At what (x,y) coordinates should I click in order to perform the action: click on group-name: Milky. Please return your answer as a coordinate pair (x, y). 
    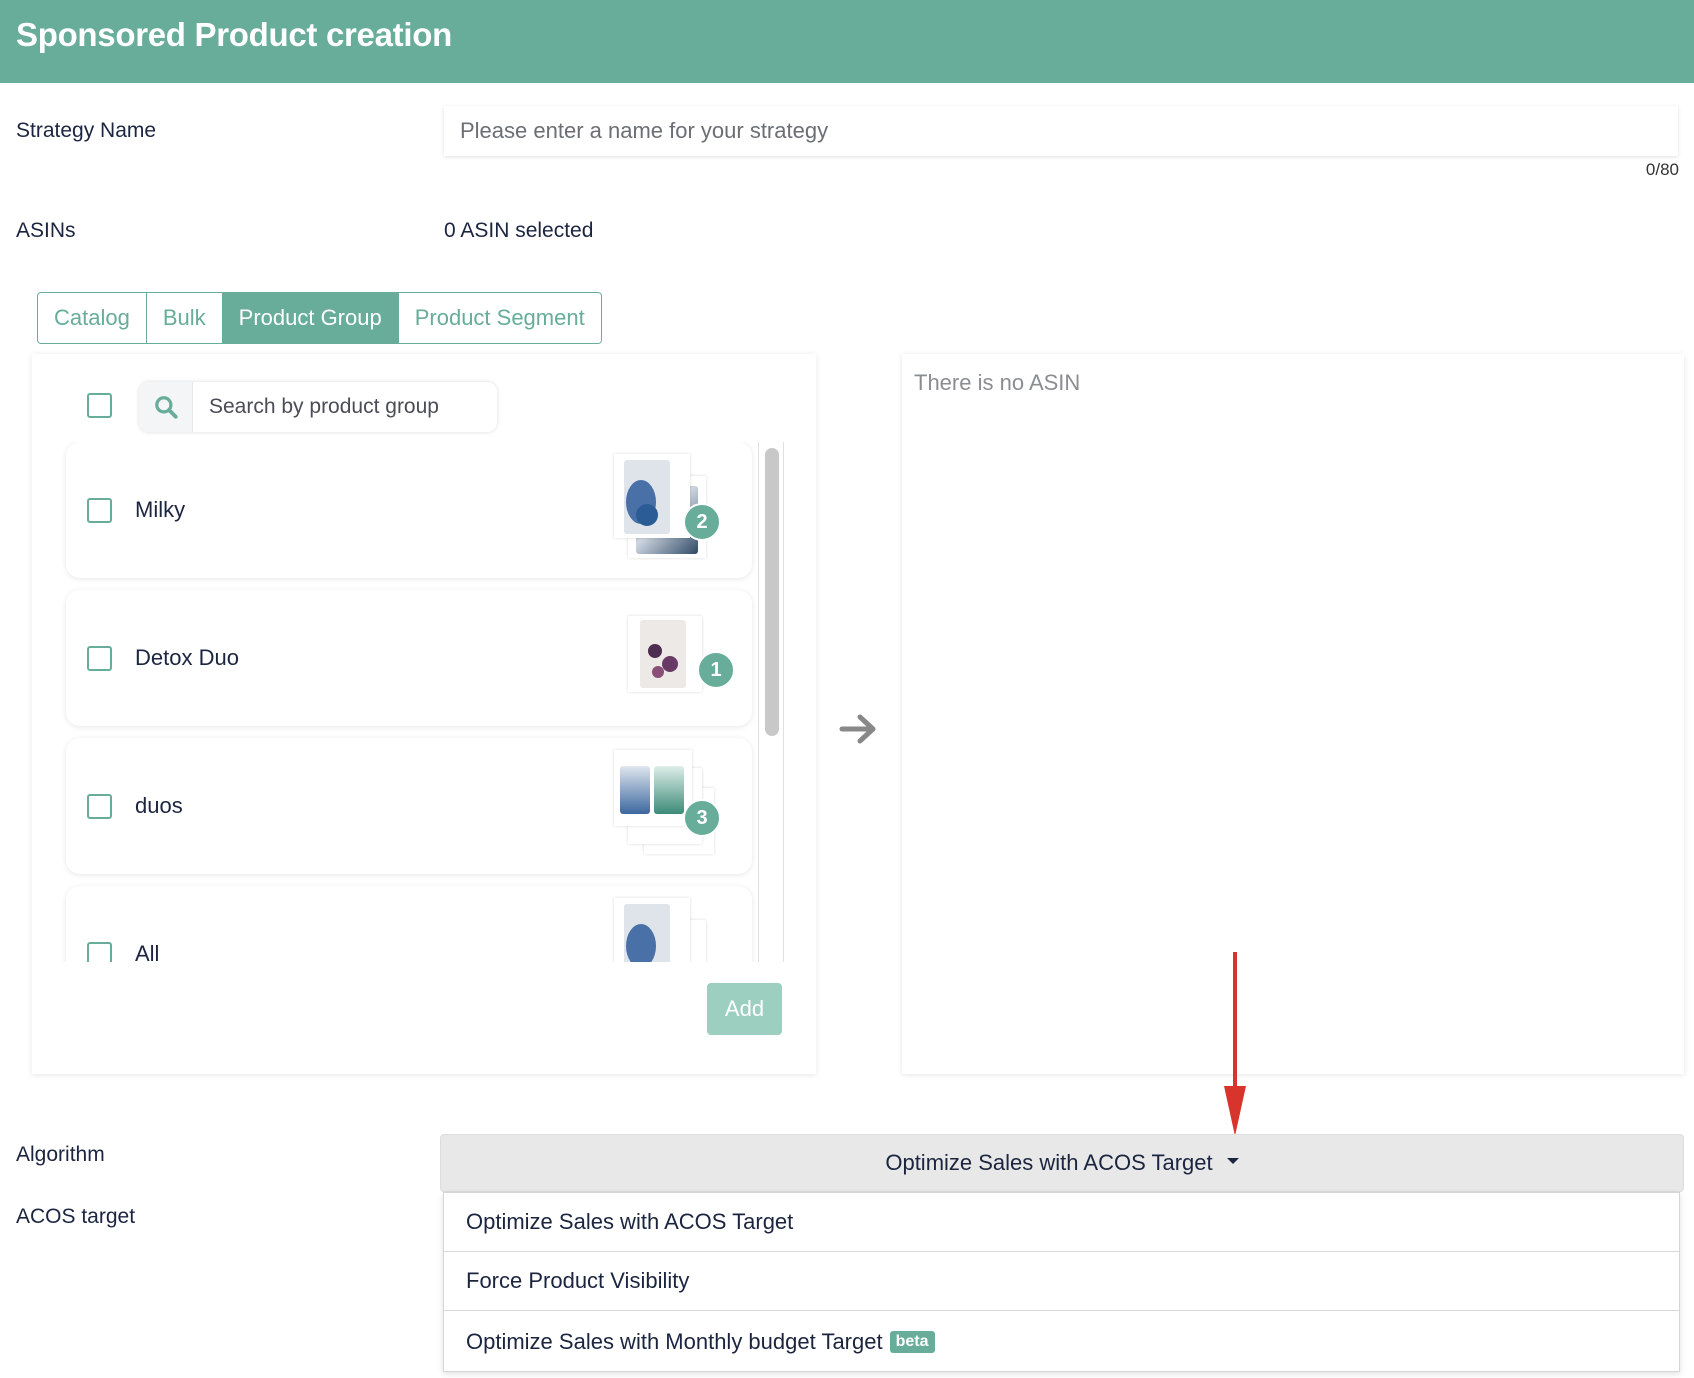
    Looking at the image, I should click on (160, 509).